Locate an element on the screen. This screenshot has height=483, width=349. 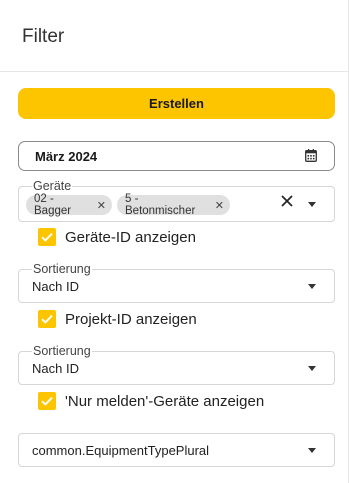
show-device-id-checkbox-row: Geräte-ID anzeigen is located at coordinates (117, 237).